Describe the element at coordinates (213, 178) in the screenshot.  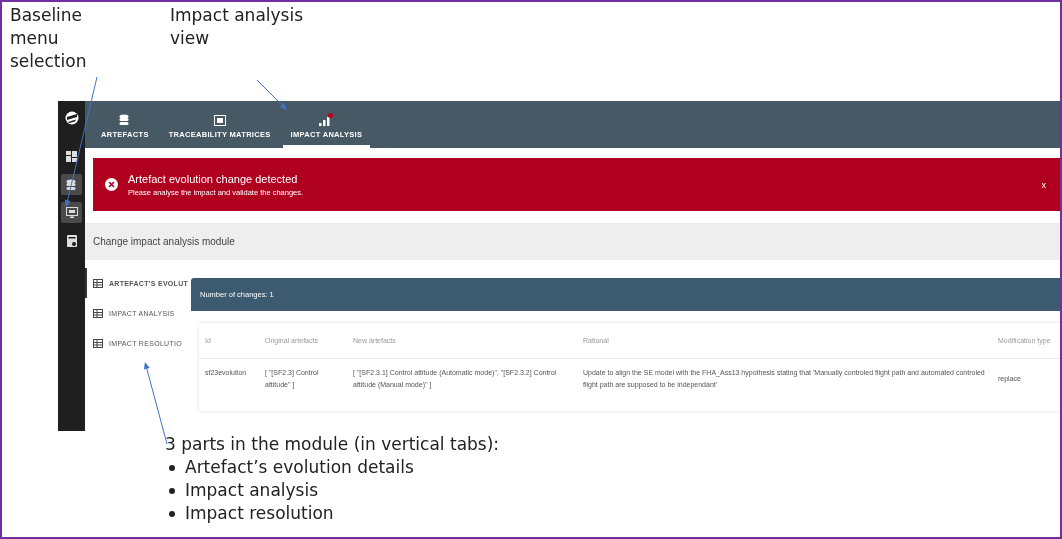
I see `alert-title: Artefact evolution change detected` at that location.